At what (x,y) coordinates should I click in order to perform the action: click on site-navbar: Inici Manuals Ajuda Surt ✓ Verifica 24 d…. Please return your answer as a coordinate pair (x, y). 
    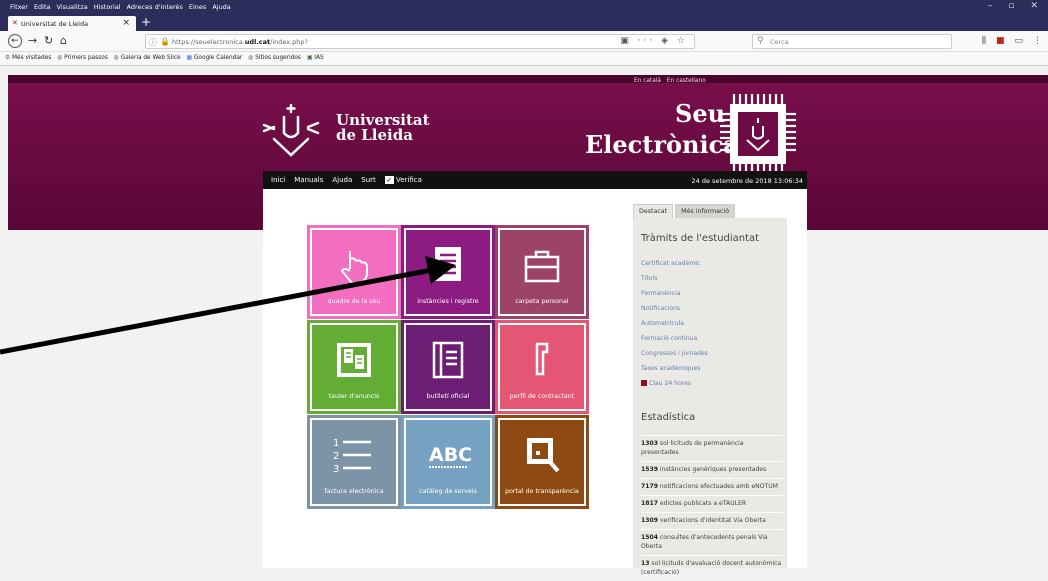
    Looking at the image, I should click on (535, 180).